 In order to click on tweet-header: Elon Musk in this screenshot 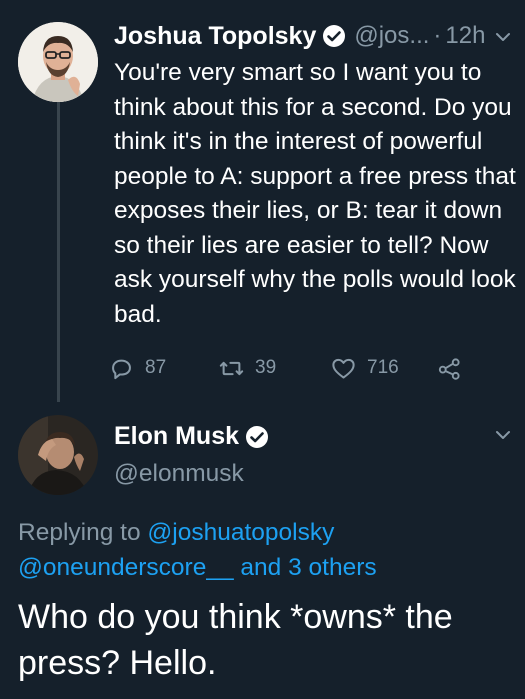, I will do `click(191, 436)`.